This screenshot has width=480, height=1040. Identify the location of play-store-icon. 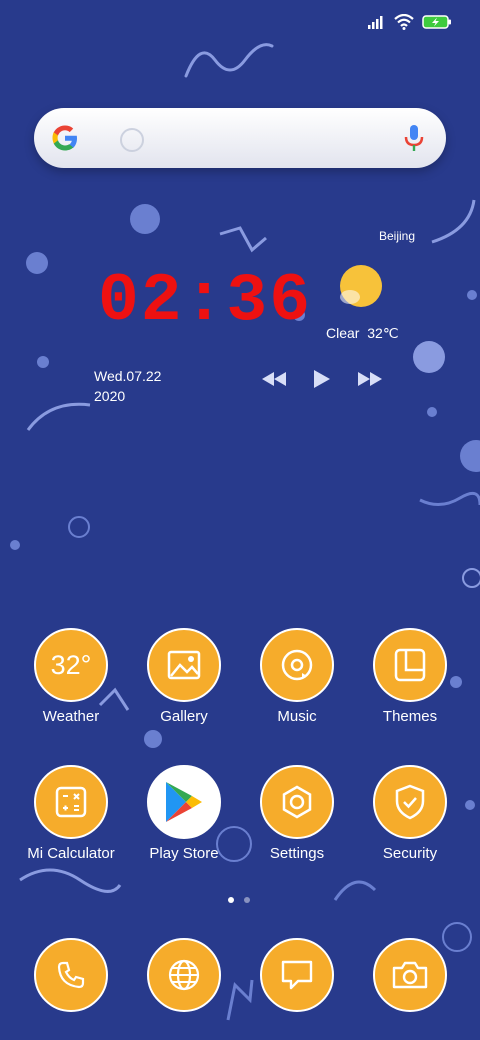
(184, 802).